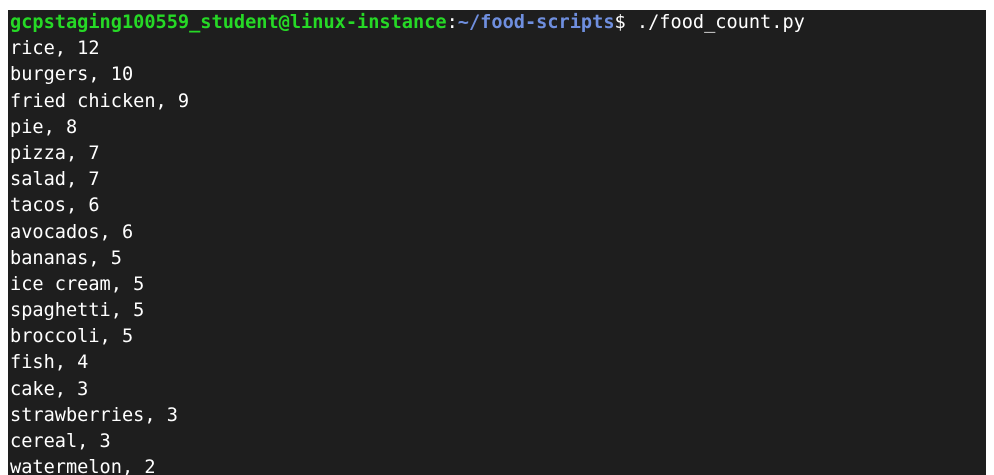  What do you see at coordinates (49, 363) in the screenshot?
I see `output-line: fish, 4` at bounding box center [49, 363].